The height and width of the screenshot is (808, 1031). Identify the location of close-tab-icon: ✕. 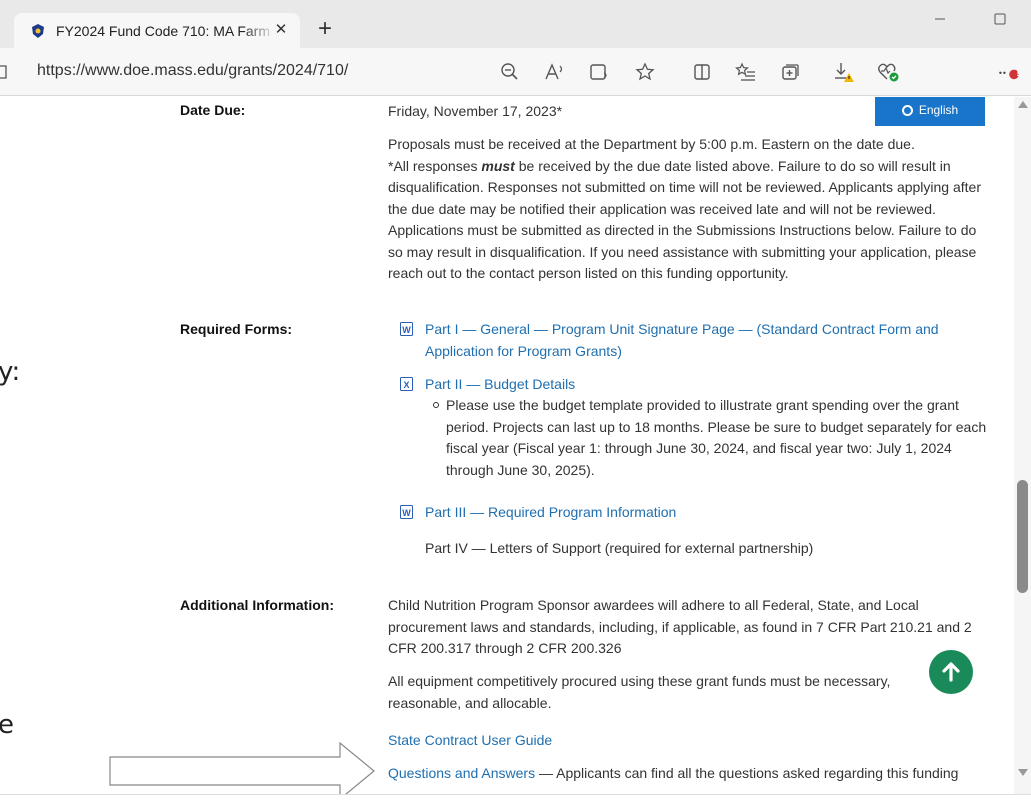
(281, 29).